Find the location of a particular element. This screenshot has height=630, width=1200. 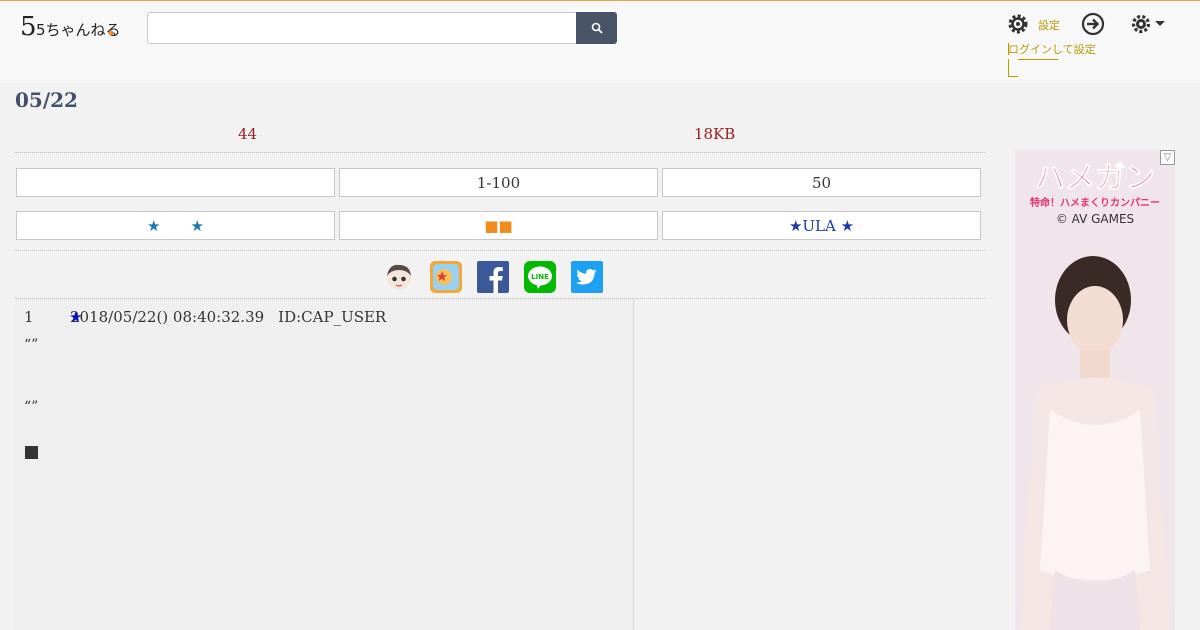

nav-button-star: ★ ★ is located at coordinates (175, 225).